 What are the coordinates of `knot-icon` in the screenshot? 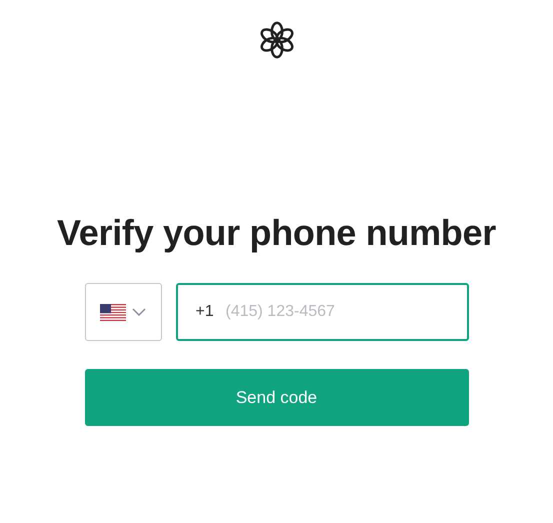 It's located at (277, 40).